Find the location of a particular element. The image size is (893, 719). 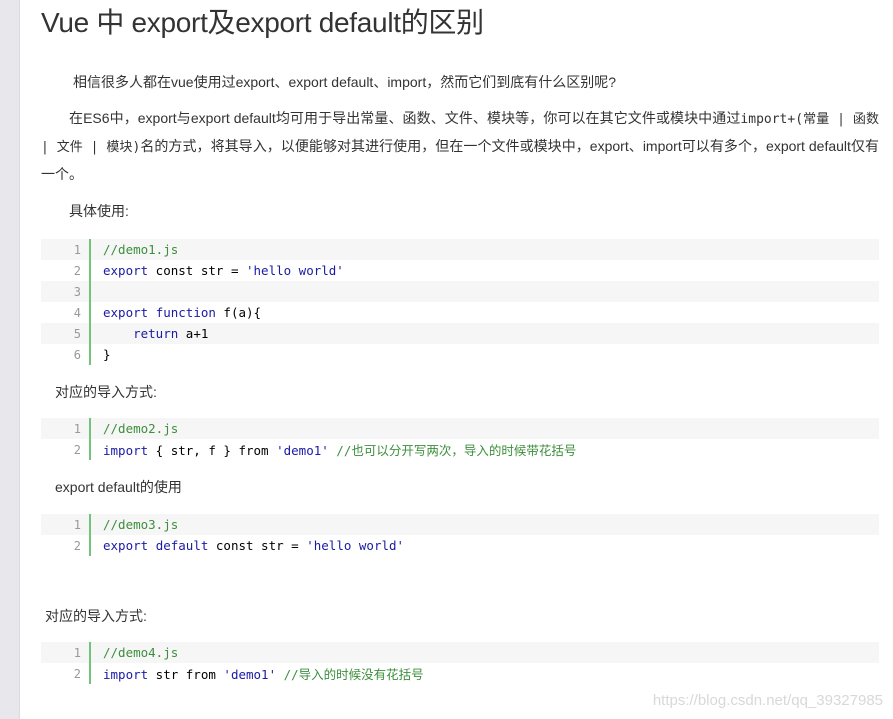

code-text: export function f(a){ is located at coordinates (176, 312).